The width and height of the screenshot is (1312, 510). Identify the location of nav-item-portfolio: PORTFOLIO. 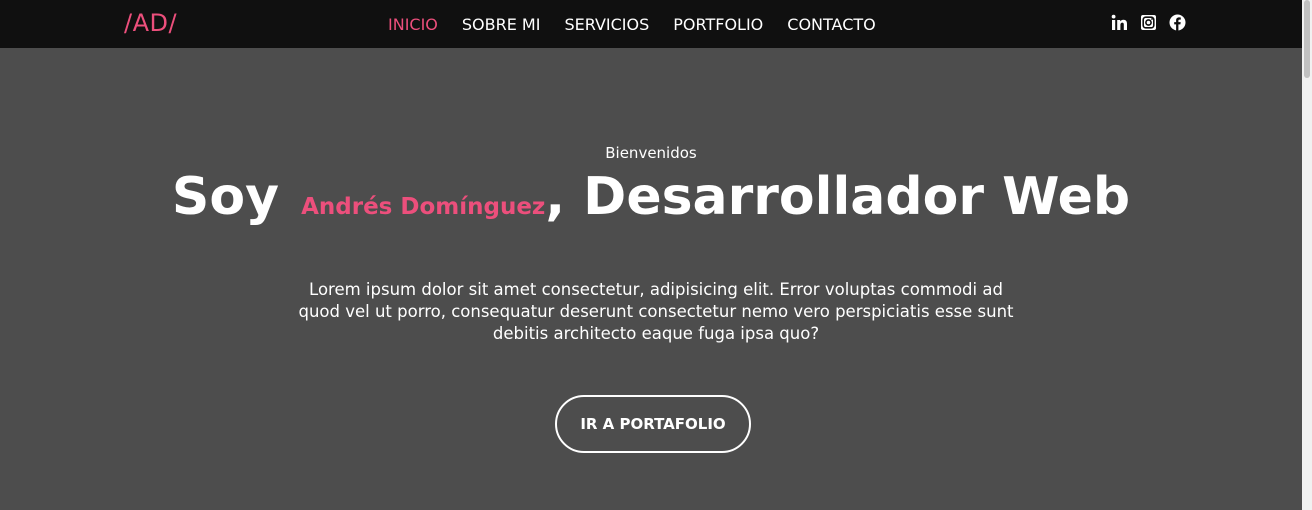
(718, 24).